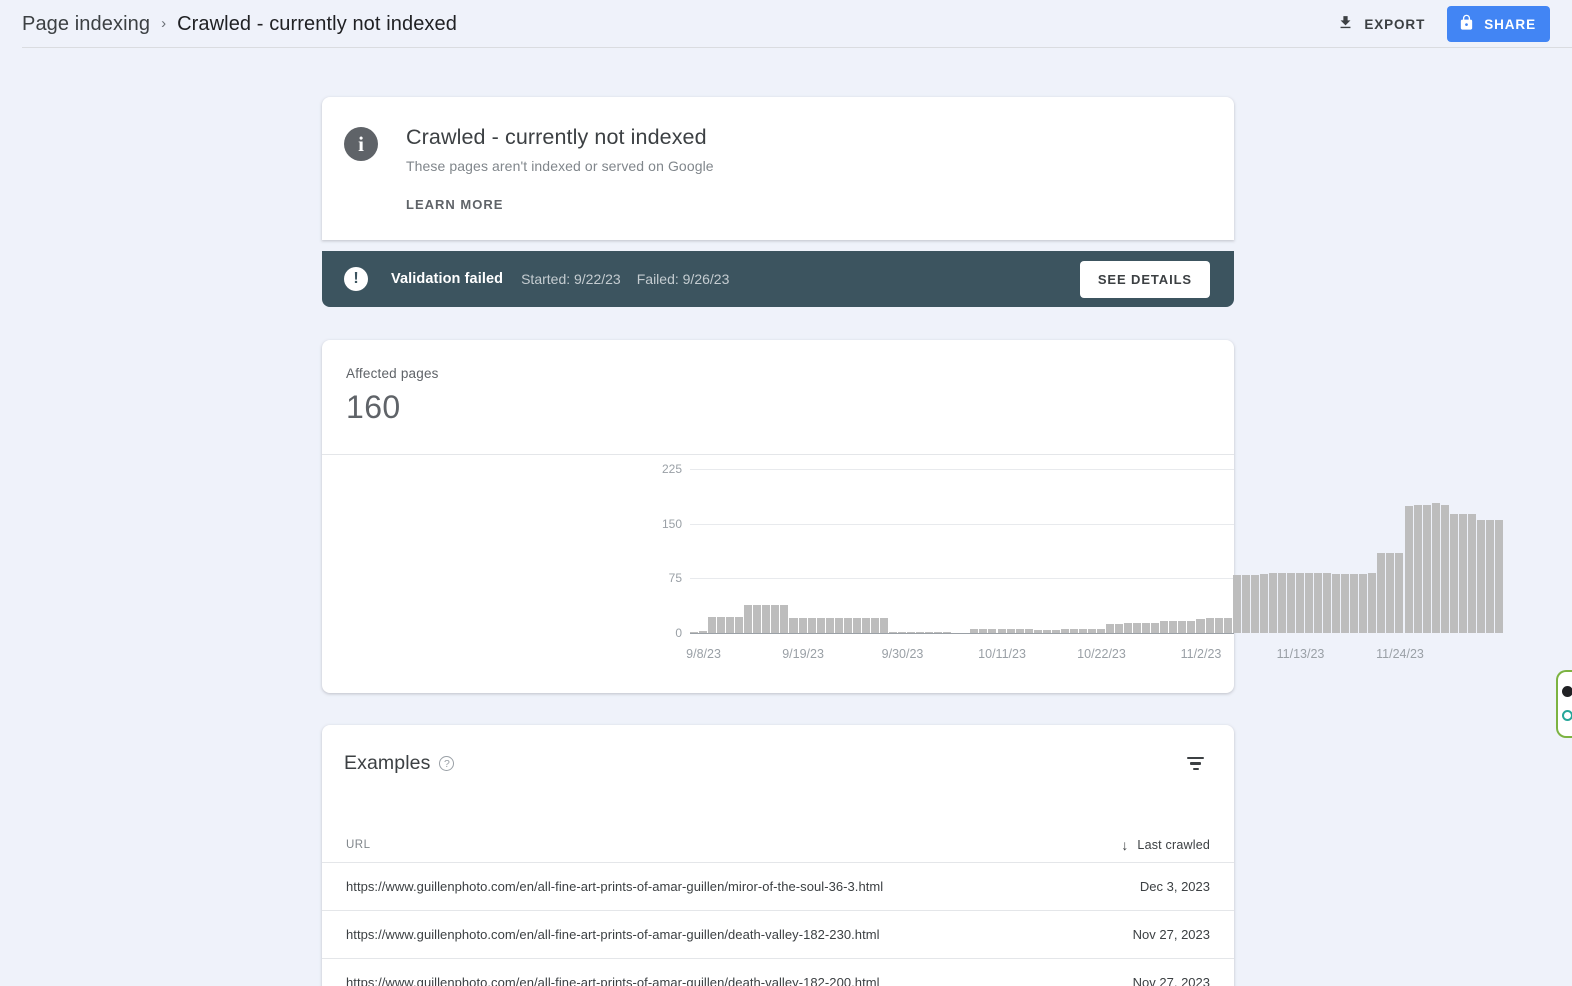 The height and width of the screenshot is (986, 1572). Describe the element at coordinates (358, 845) in the screenshot. I see `column-header-url: URL` at that location.